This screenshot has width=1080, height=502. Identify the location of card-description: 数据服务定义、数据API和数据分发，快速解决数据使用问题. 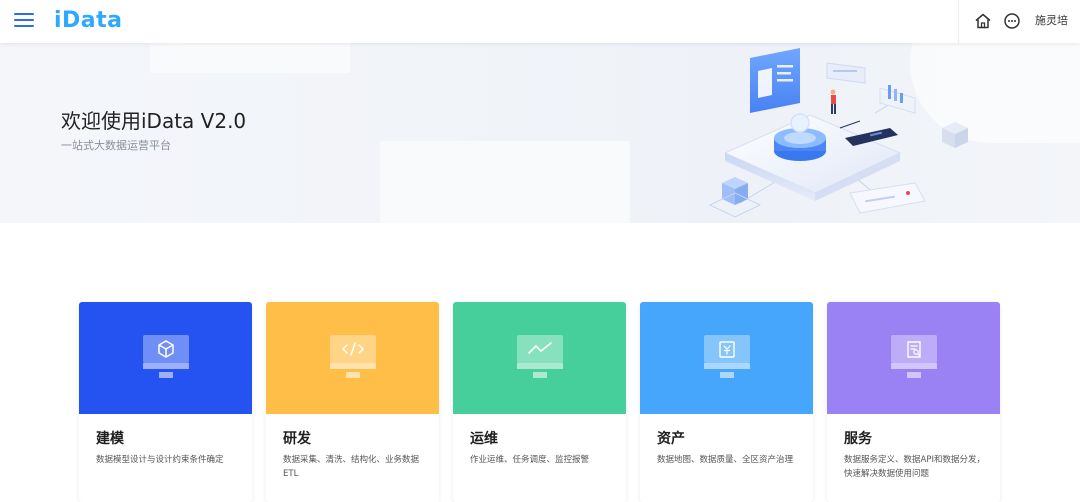
(914, 467).